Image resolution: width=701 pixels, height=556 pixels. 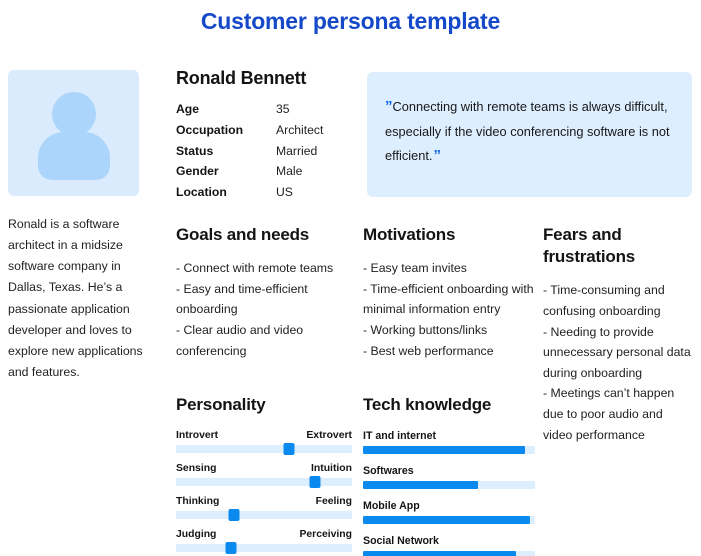 What do you see at coordinates (283, 109) in the screenshot?
I see `attribute-value: 35` at bounding box center [283, 109].